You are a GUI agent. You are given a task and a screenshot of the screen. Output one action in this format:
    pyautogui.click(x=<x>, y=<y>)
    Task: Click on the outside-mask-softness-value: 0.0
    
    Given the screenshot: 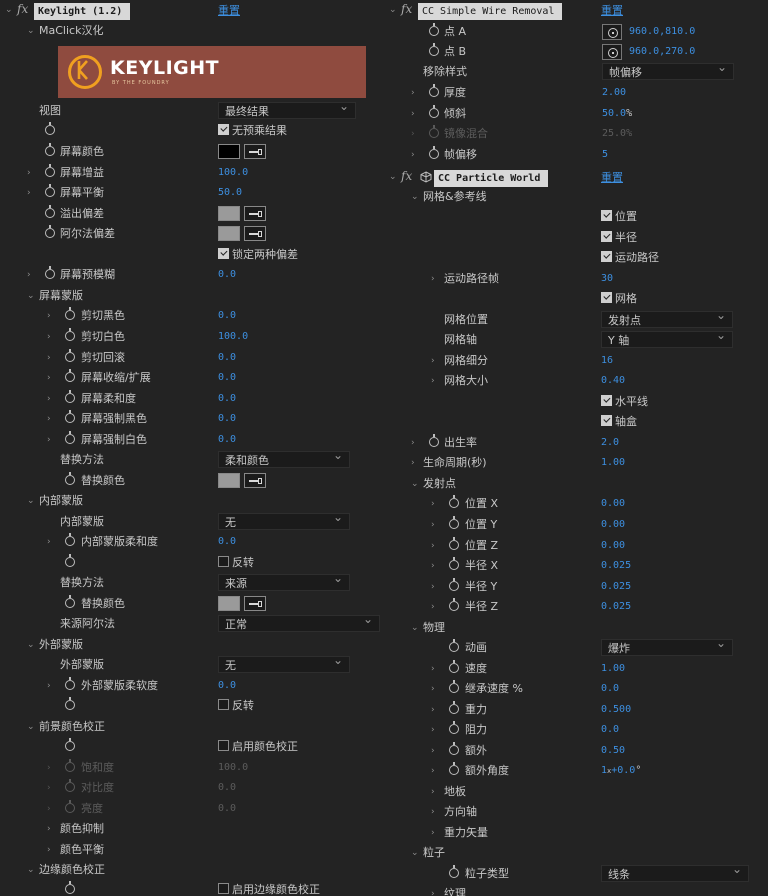 What is the action you would take?
    pyautogui.click(x=227, y=686)
    